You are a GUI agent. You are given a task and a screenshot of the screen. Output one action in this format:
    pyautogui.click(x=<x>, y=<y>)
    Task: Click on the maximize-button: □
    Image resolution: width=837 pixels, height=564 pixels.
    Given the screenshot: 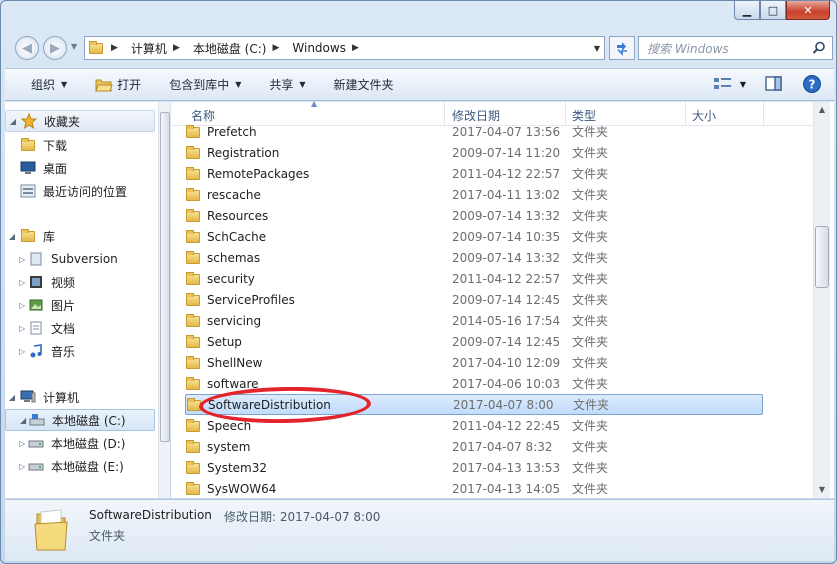 What is the action you would take?
    pyautogui.click(x=773, y=10)
    